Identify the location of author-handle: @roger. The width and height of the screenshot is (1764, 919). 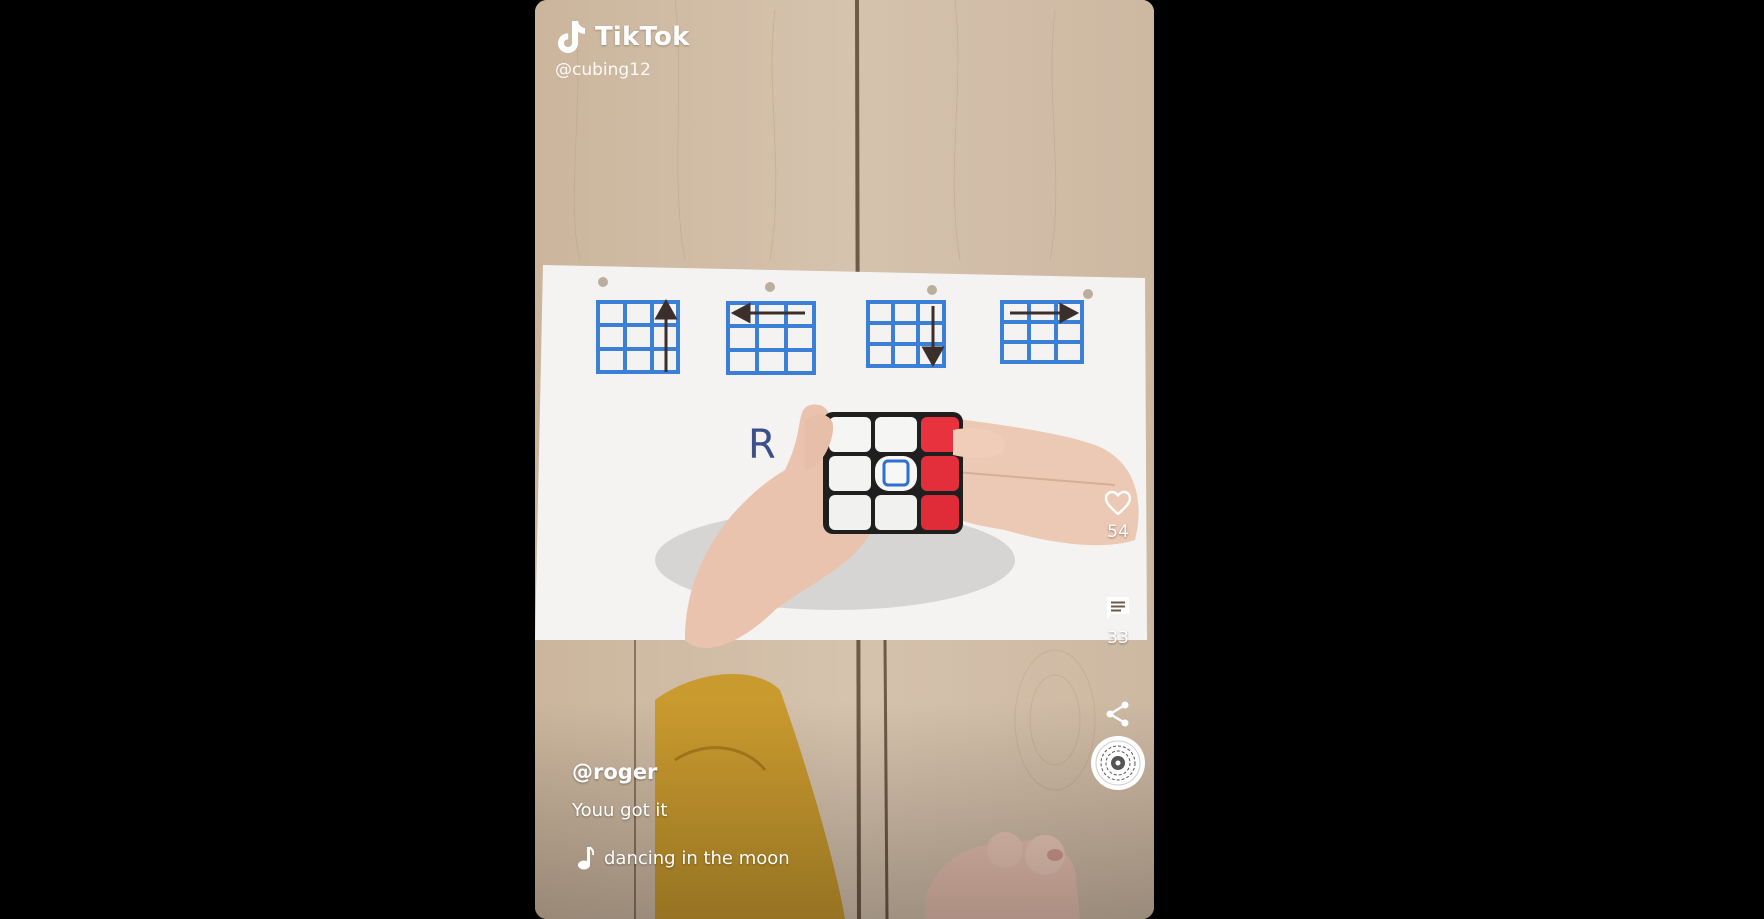
(681, 772).